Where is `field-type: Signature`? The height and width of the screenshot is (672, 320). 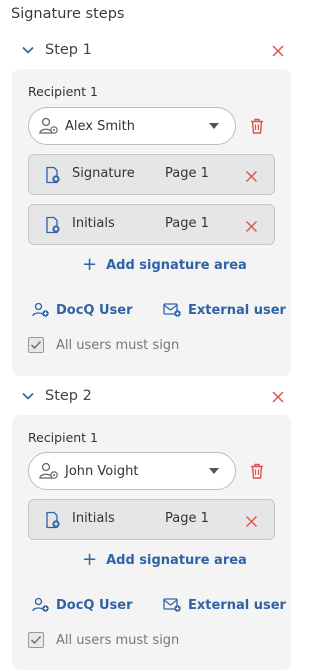
field-type: Signature is located at coordinates (103, 173).